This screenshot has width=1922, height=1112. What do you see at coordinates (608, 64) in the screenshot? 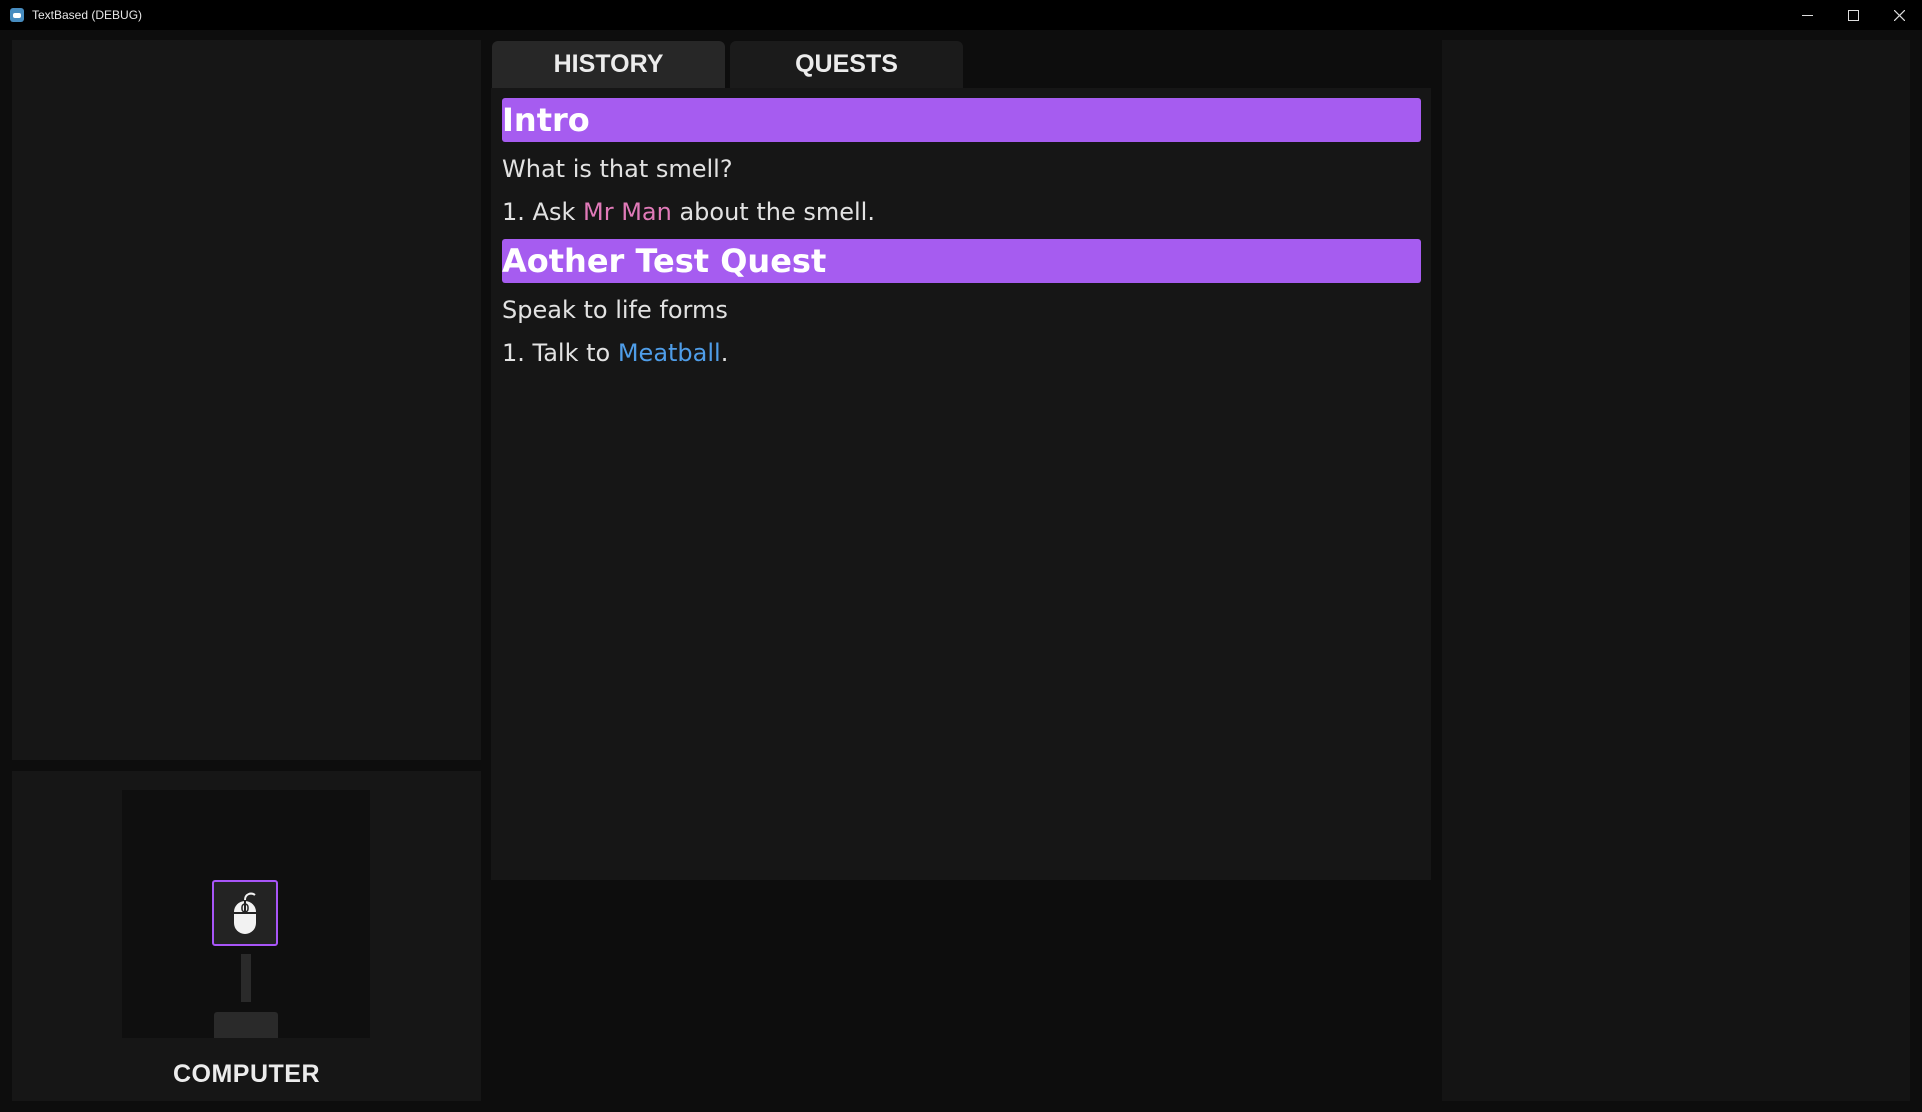
I see `tab-history: HISTORY` at bounding box center [608, 64].